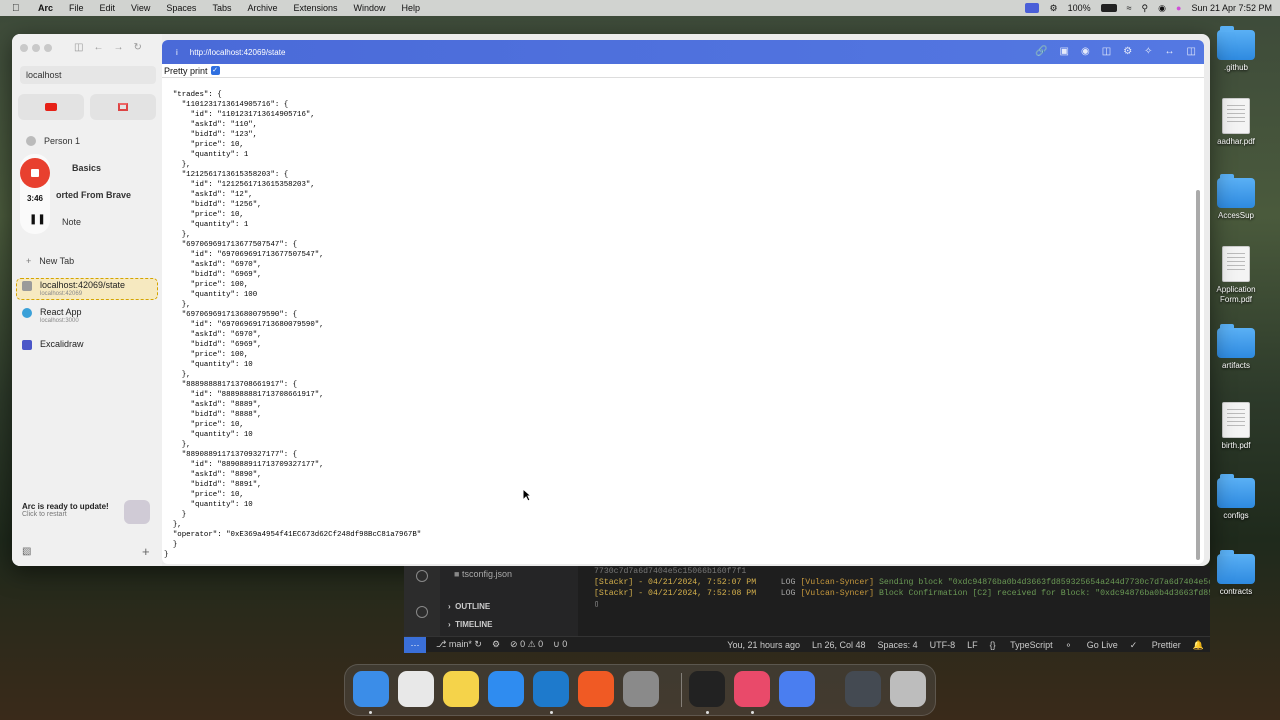 This screenshot has width=1280, height=720. What do you see at coordinates (1236, 122) in the screenshot?
I see `desktop-file-aadhar: aadhar.pdf` at bounding box center [1236, 122].